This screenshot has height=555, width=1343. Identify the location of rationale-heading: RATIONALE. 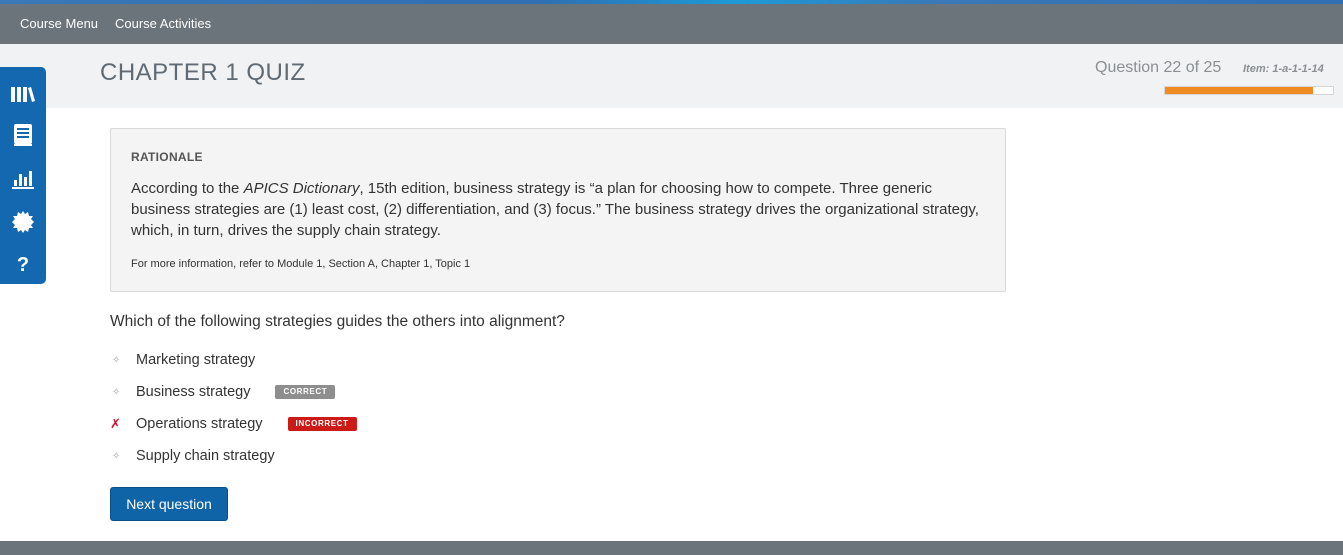
(167, 157).